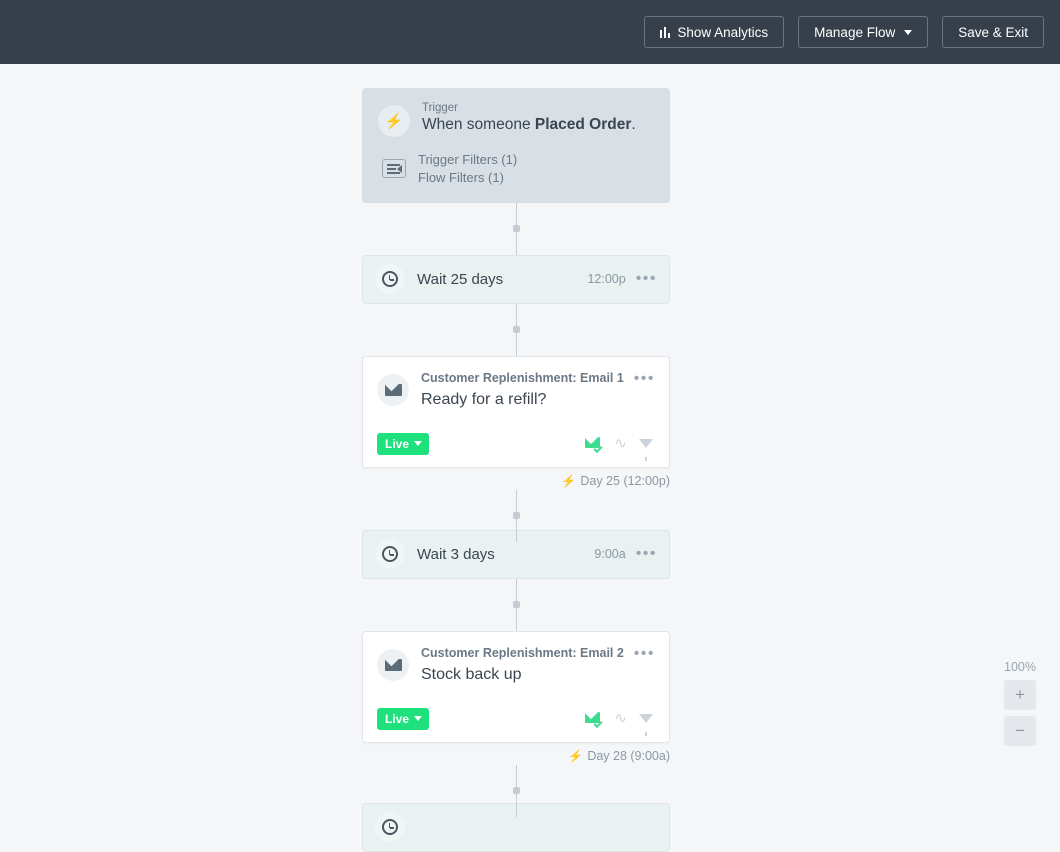  Describe the element at coordinates (1020, 695) in the screenshot. I see `zoom-in-button: +` at that location.